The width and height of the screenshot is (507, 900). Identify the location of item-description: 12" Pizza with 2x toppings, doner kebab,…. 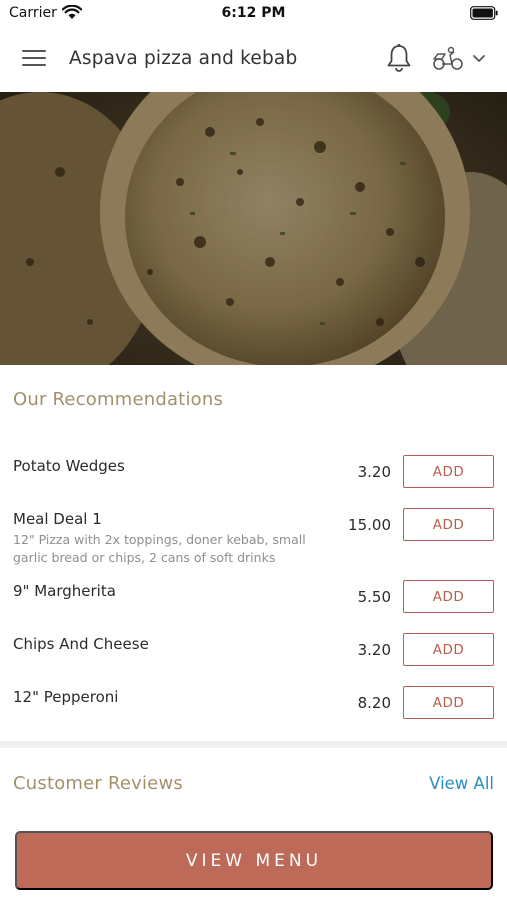
(159, 548).